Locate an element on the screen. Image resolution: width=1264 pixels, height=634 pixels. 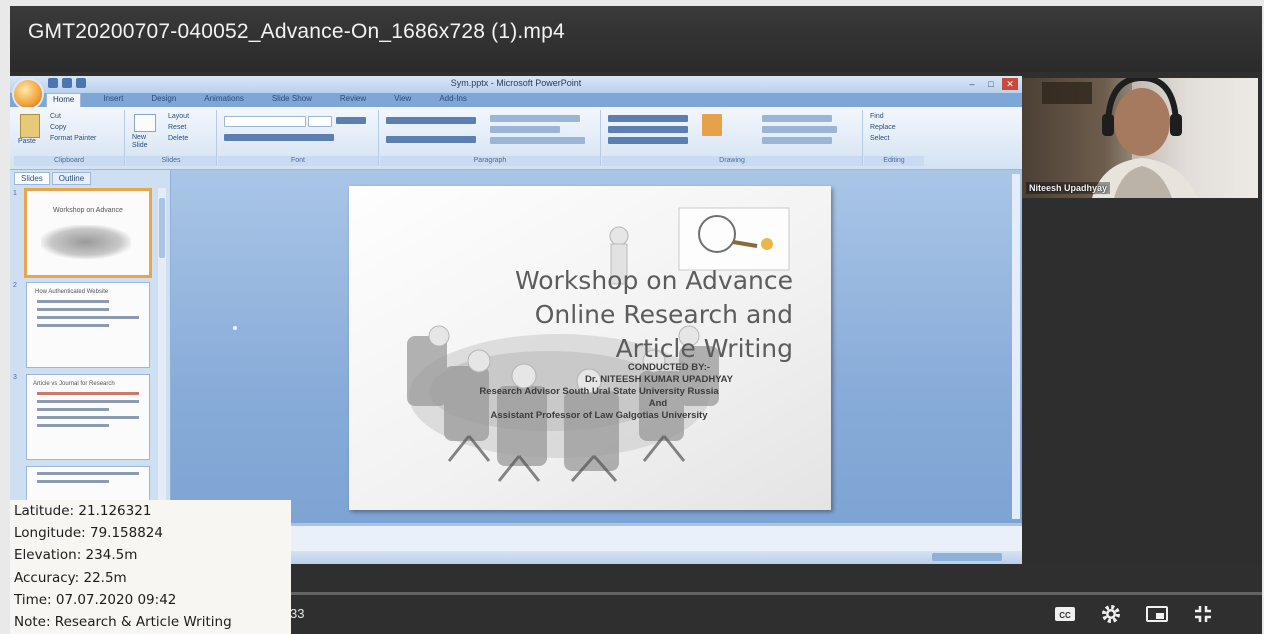
align-text-icon is located at coordinates (525, 129).